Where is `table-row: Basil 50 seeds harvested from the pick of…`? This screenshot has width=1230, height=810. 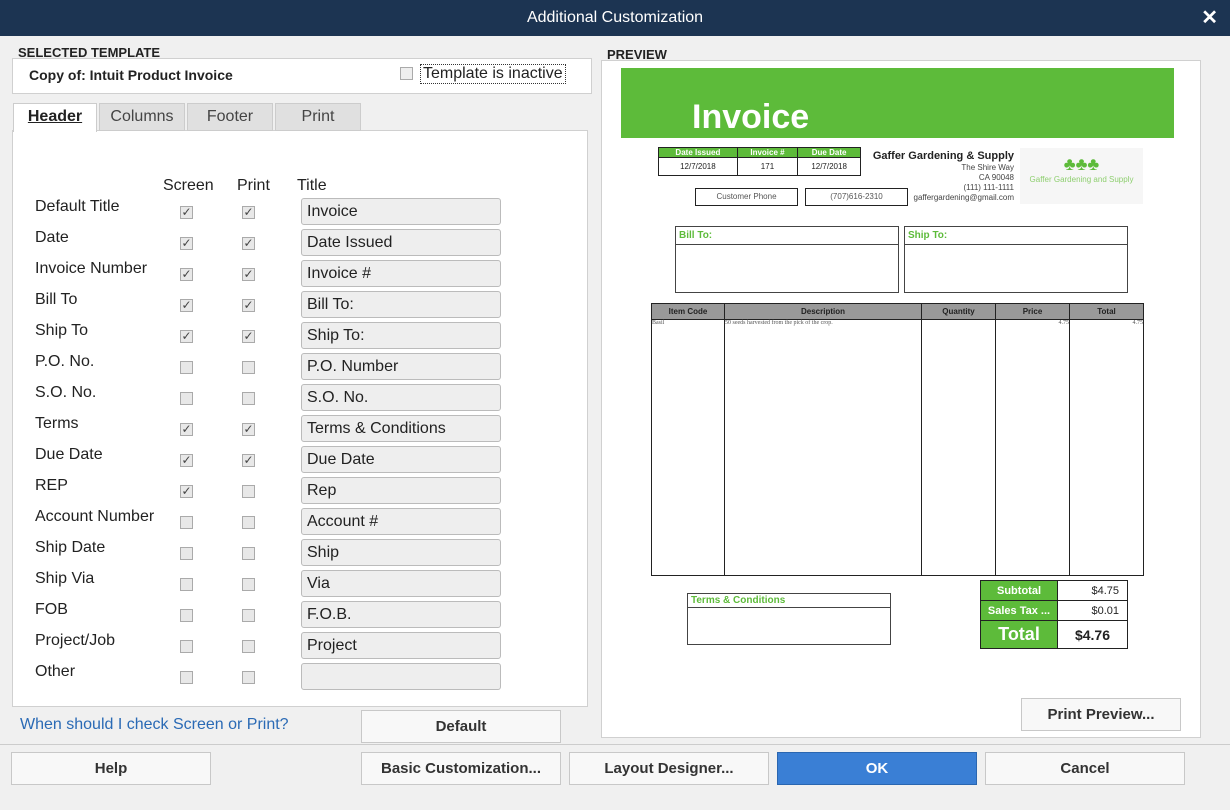
table-row: Basil 50 seeds harvested from the pick of… is located at coordinates (897, 447).